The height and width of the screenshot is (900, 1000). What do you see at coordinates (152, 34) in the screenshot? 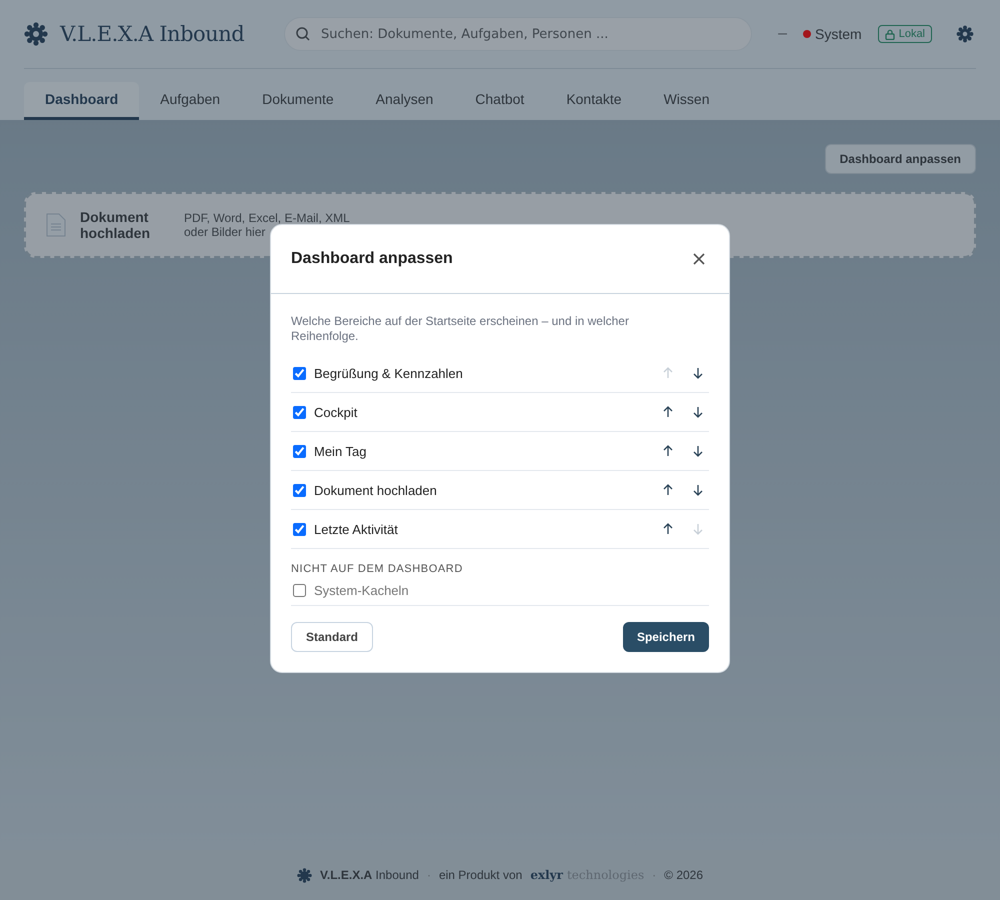
I see `app-title: V.L.E.X.A Inbound` at bounding box center [152, 34].